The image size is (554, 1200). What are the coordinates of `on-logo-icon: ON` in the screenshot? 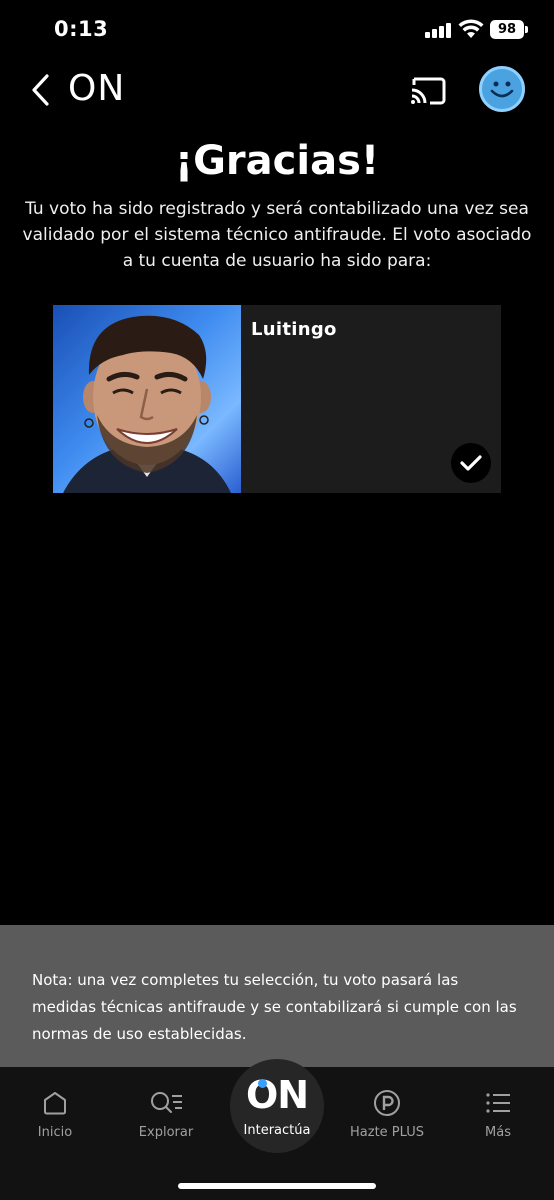 It's located at (277, 1095).